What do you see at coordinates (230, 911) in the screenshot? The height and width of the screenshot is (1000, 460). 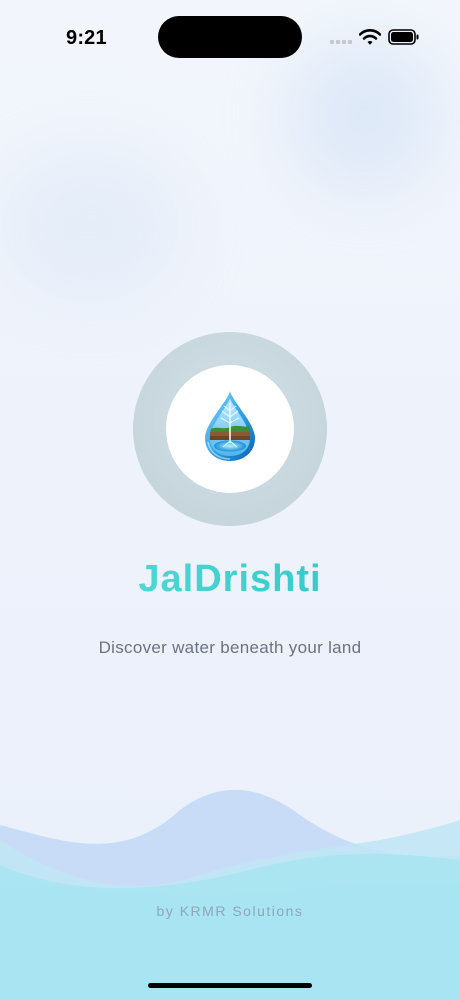 I see `company-credit: by KRMR Solutions` at bounding box center [230, 911].